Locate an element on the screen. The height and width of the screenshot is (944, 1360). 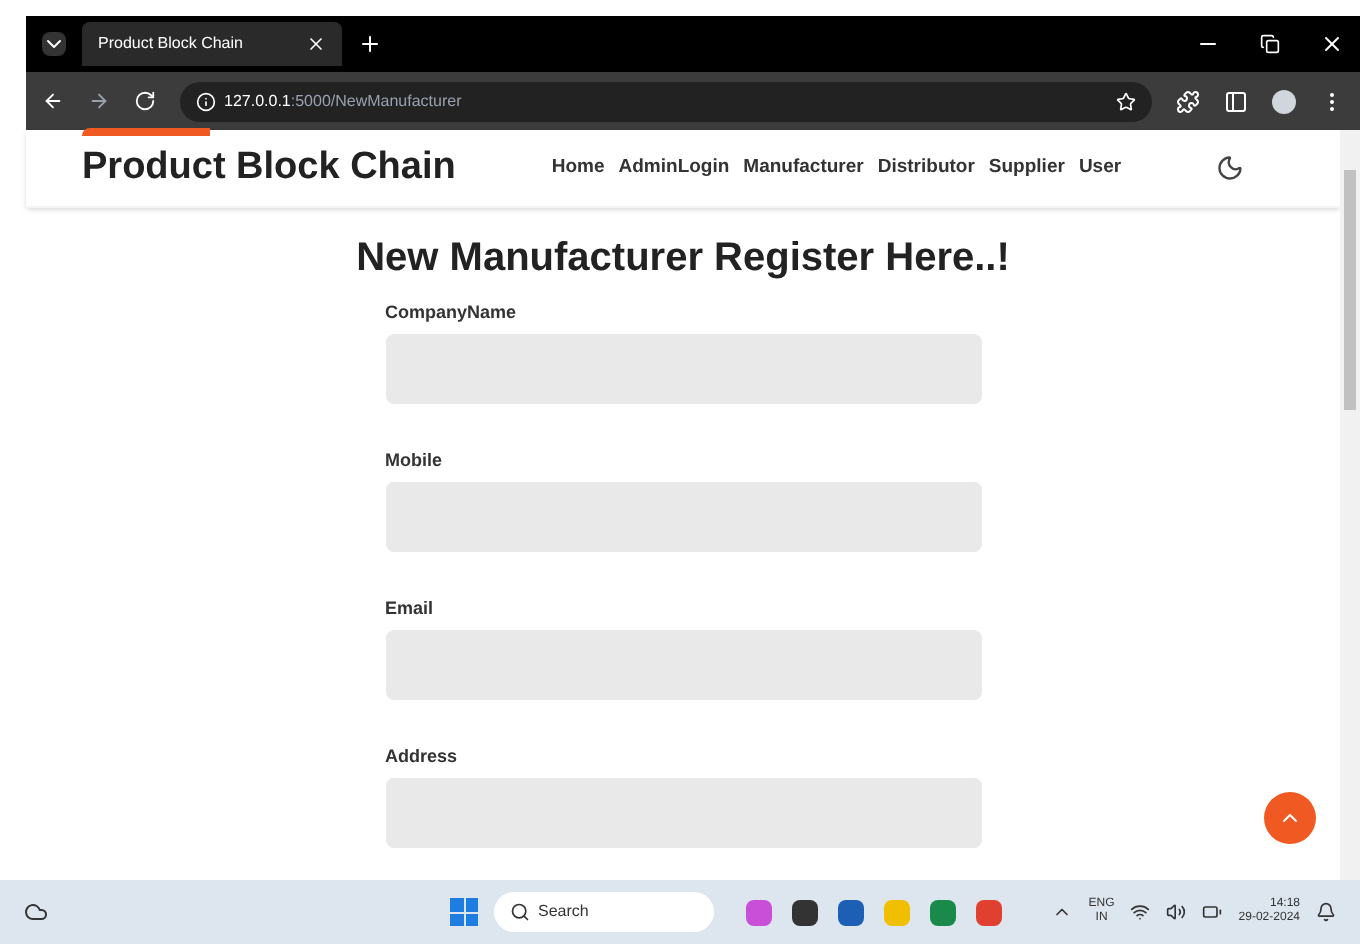
field-label: CompanyName is located at coordinates (452, 313).